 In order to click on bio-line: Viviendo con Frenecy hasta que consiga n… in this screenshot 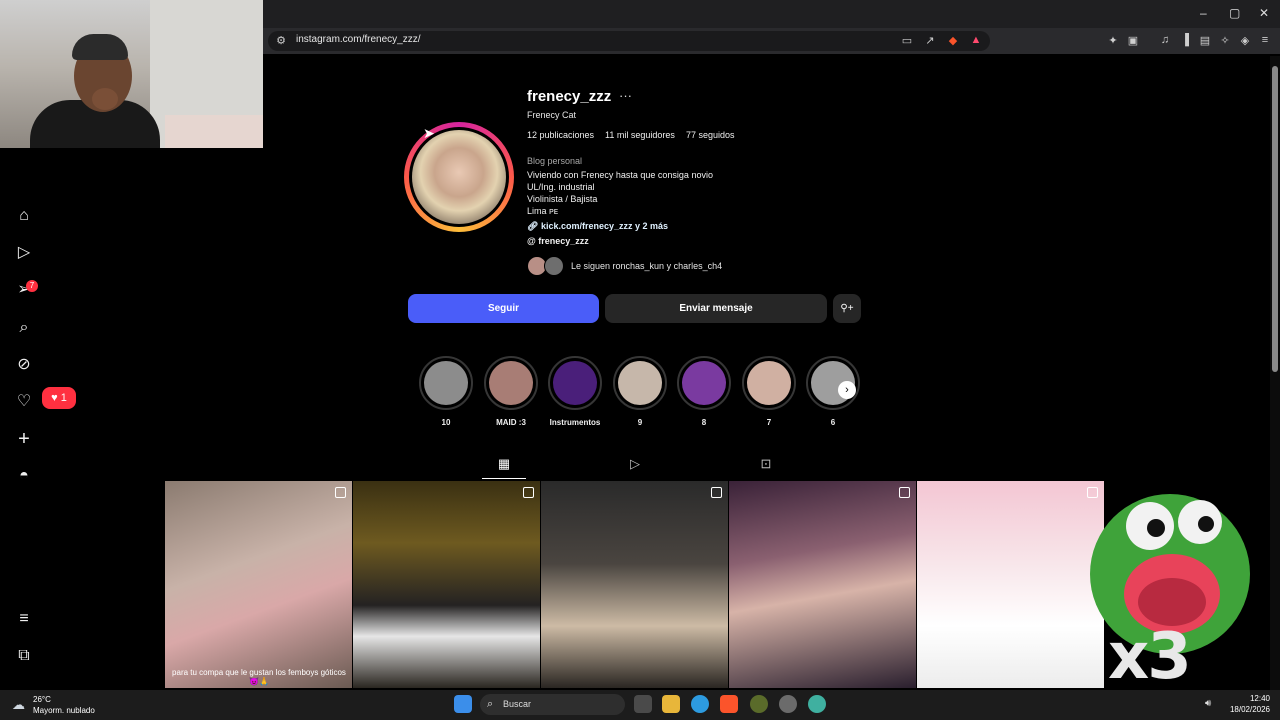, I will do `click(620, 175)`.